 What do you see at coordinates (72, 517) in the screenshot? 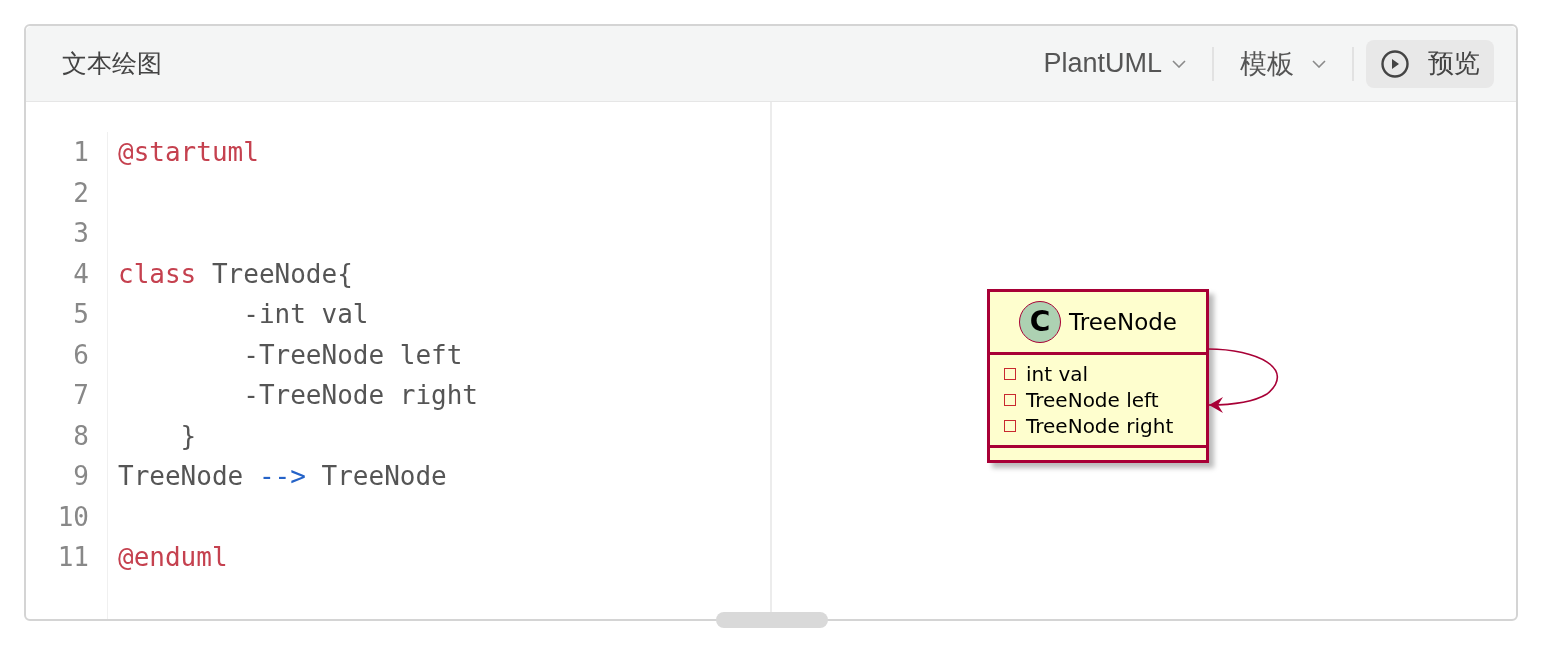
I see `line-number: 10` at bounding box center [72, 517].